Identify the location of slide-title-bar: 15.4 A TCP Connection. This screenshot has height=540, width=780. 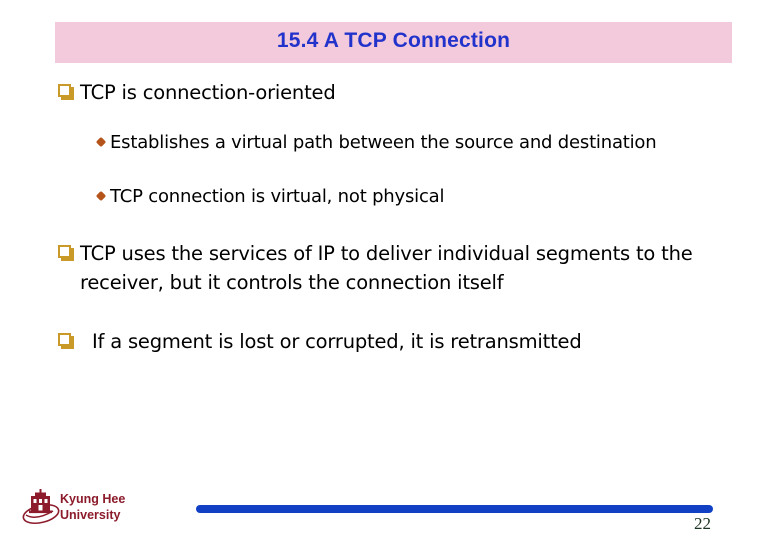
(393, 42).